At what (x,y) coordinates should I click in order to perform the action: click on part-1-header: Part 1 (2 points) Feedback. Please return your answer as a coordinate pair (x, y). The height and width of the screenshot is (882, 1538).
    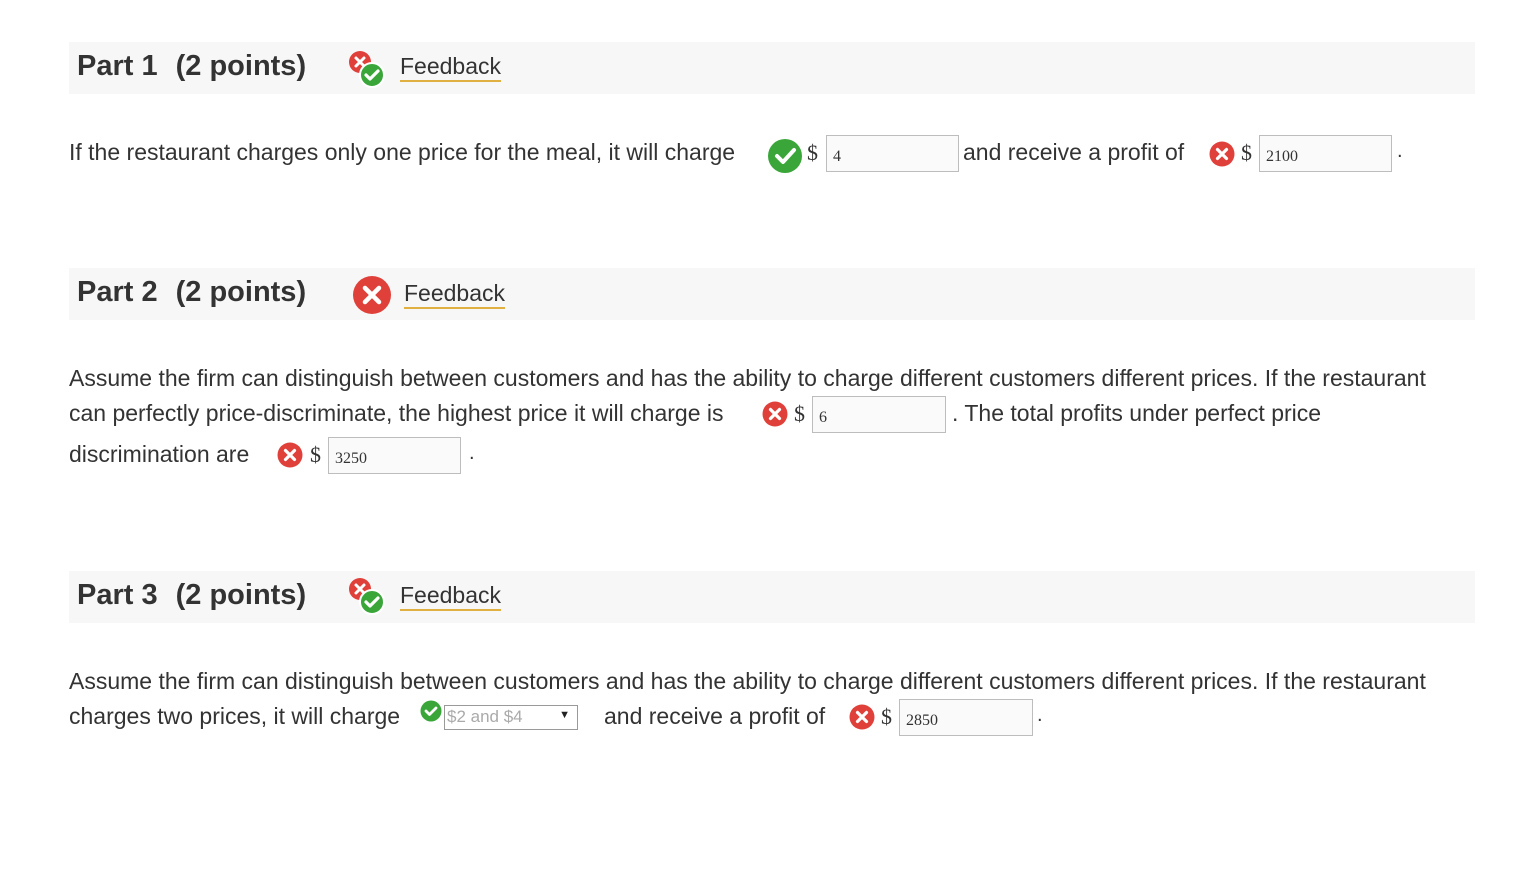
    Looking at the image, I should click on (772, 68).